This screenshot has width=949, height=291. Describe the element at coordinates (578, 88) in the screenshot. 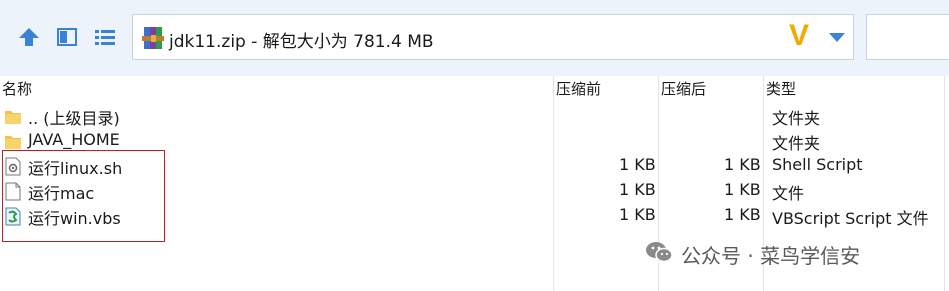

I see `column-header-compressed: 压缩前` at that location.